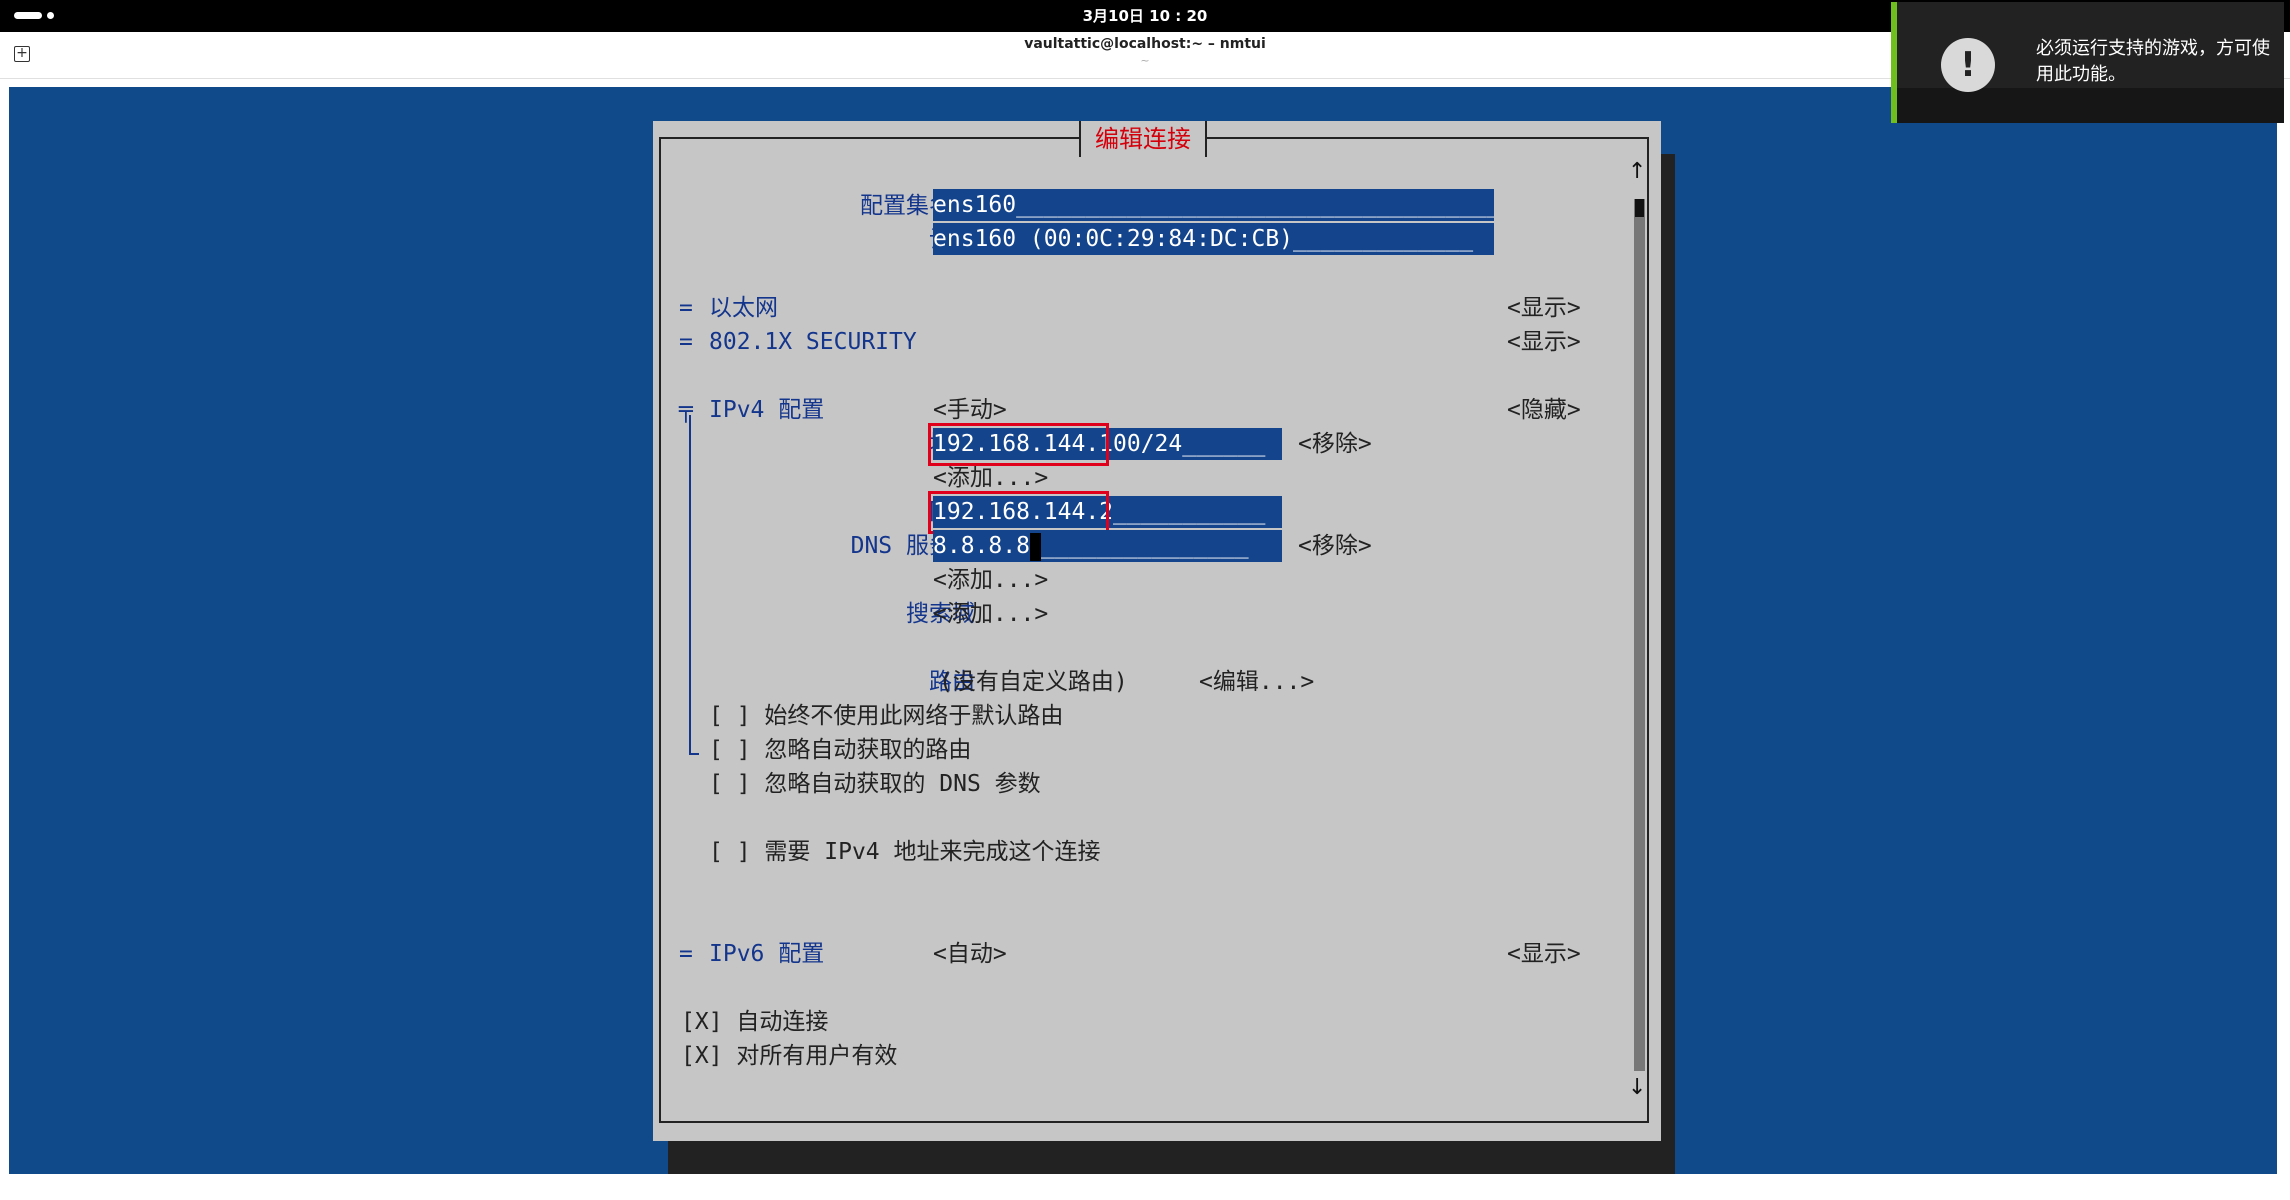 This screenshot has width=2290, height=1200. Describe the element at coordinates (767, 410) in the screenshot. I see `ipv4-section-label: IPv4 配置` at that location.